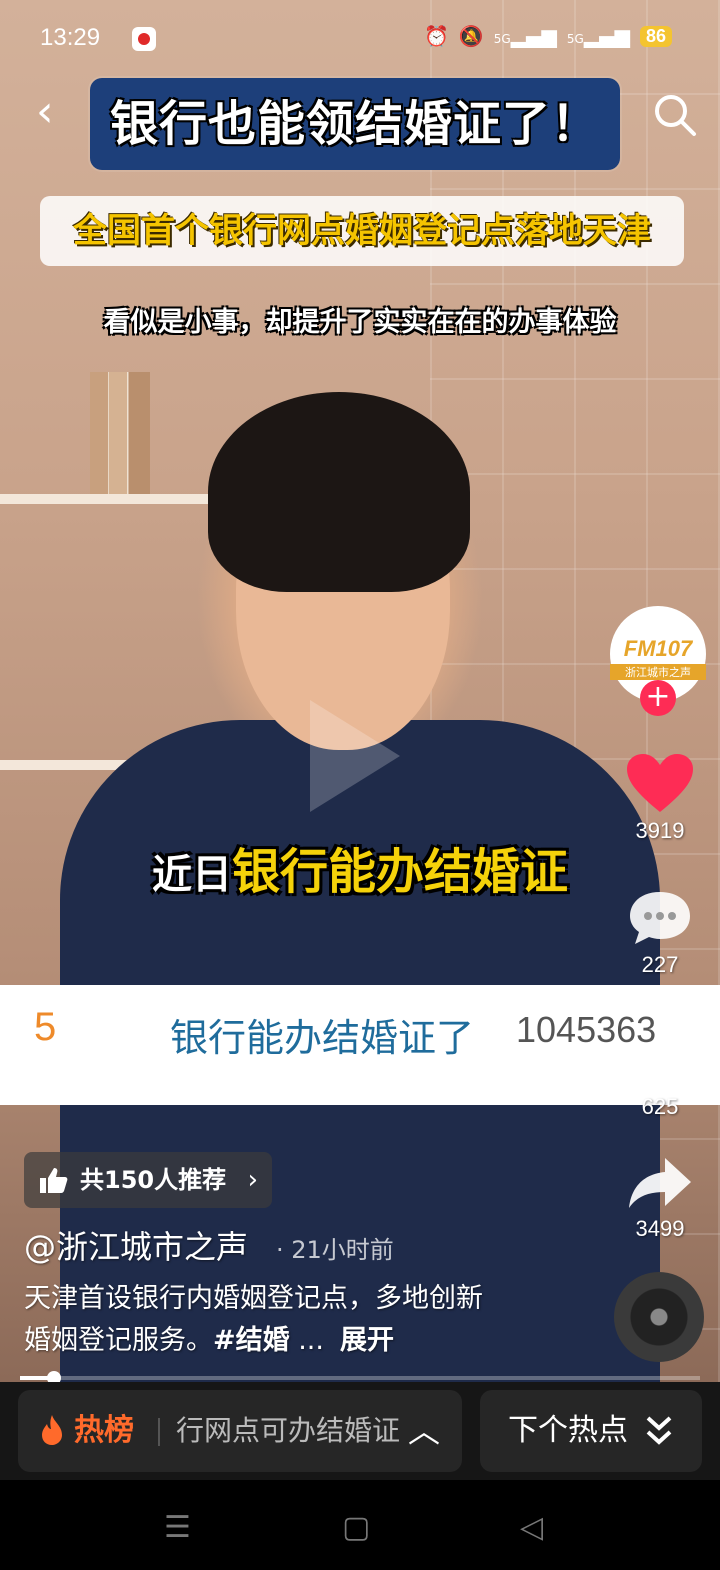 Image resolution: width=720 pixels, height=1570 pixels. I want to click on system-nav-bar: ☰ ▢ ◁, so click(360, 1525).